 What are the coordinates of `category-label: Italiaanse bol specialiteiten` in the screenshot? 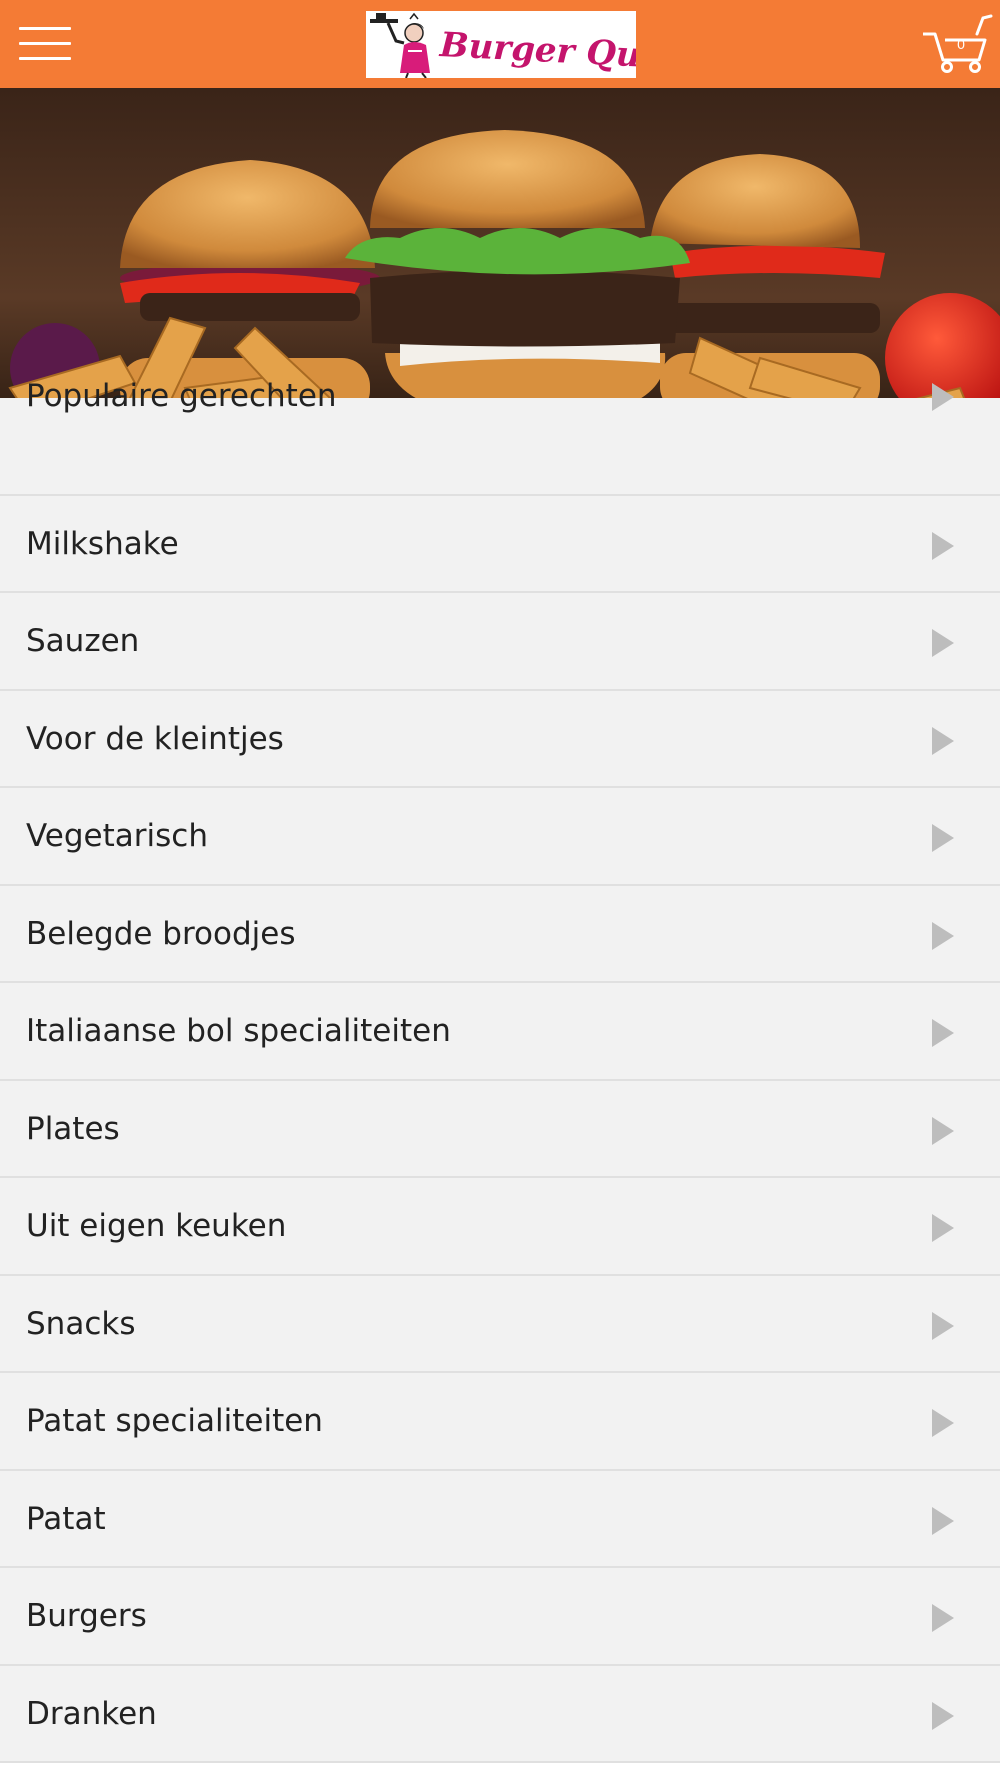 It's located at (238, 1031).